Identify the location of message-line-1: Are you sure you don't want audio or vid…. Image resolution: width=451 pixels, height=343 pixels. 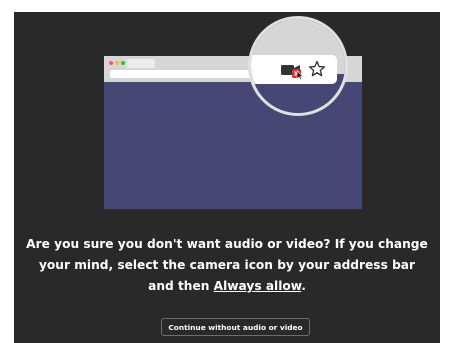
(227, 244).